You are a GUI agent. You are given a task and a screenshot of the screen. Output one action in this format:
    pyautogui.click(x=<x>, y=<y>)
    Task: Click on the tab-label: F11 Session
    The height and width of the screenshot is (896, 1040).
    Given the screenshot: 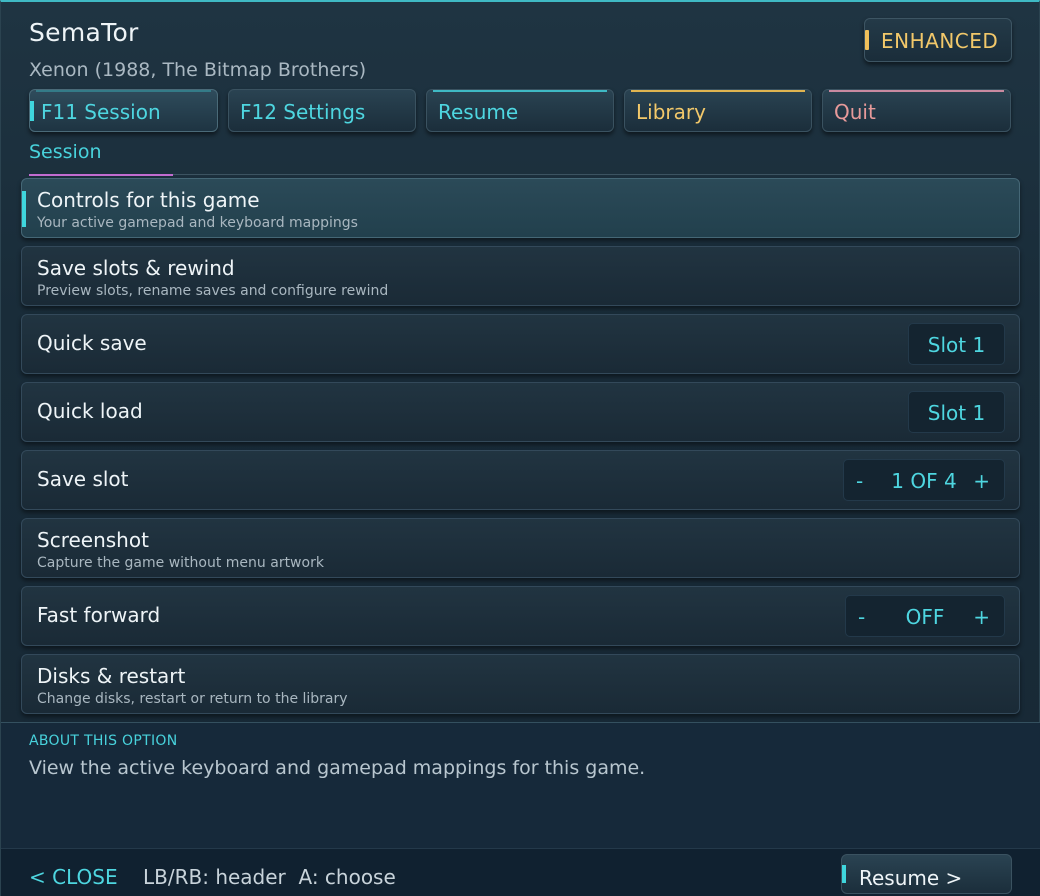 What is the action you would take?
    pyautogui.click(x=101, y=112)
    